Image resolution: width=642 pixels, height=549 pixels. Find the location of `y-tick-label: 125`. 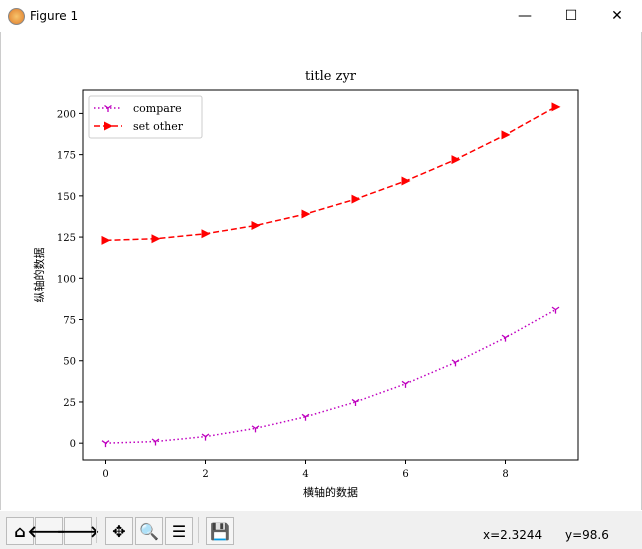

y-tick-label: 125 is located at coordinates (66, 238).